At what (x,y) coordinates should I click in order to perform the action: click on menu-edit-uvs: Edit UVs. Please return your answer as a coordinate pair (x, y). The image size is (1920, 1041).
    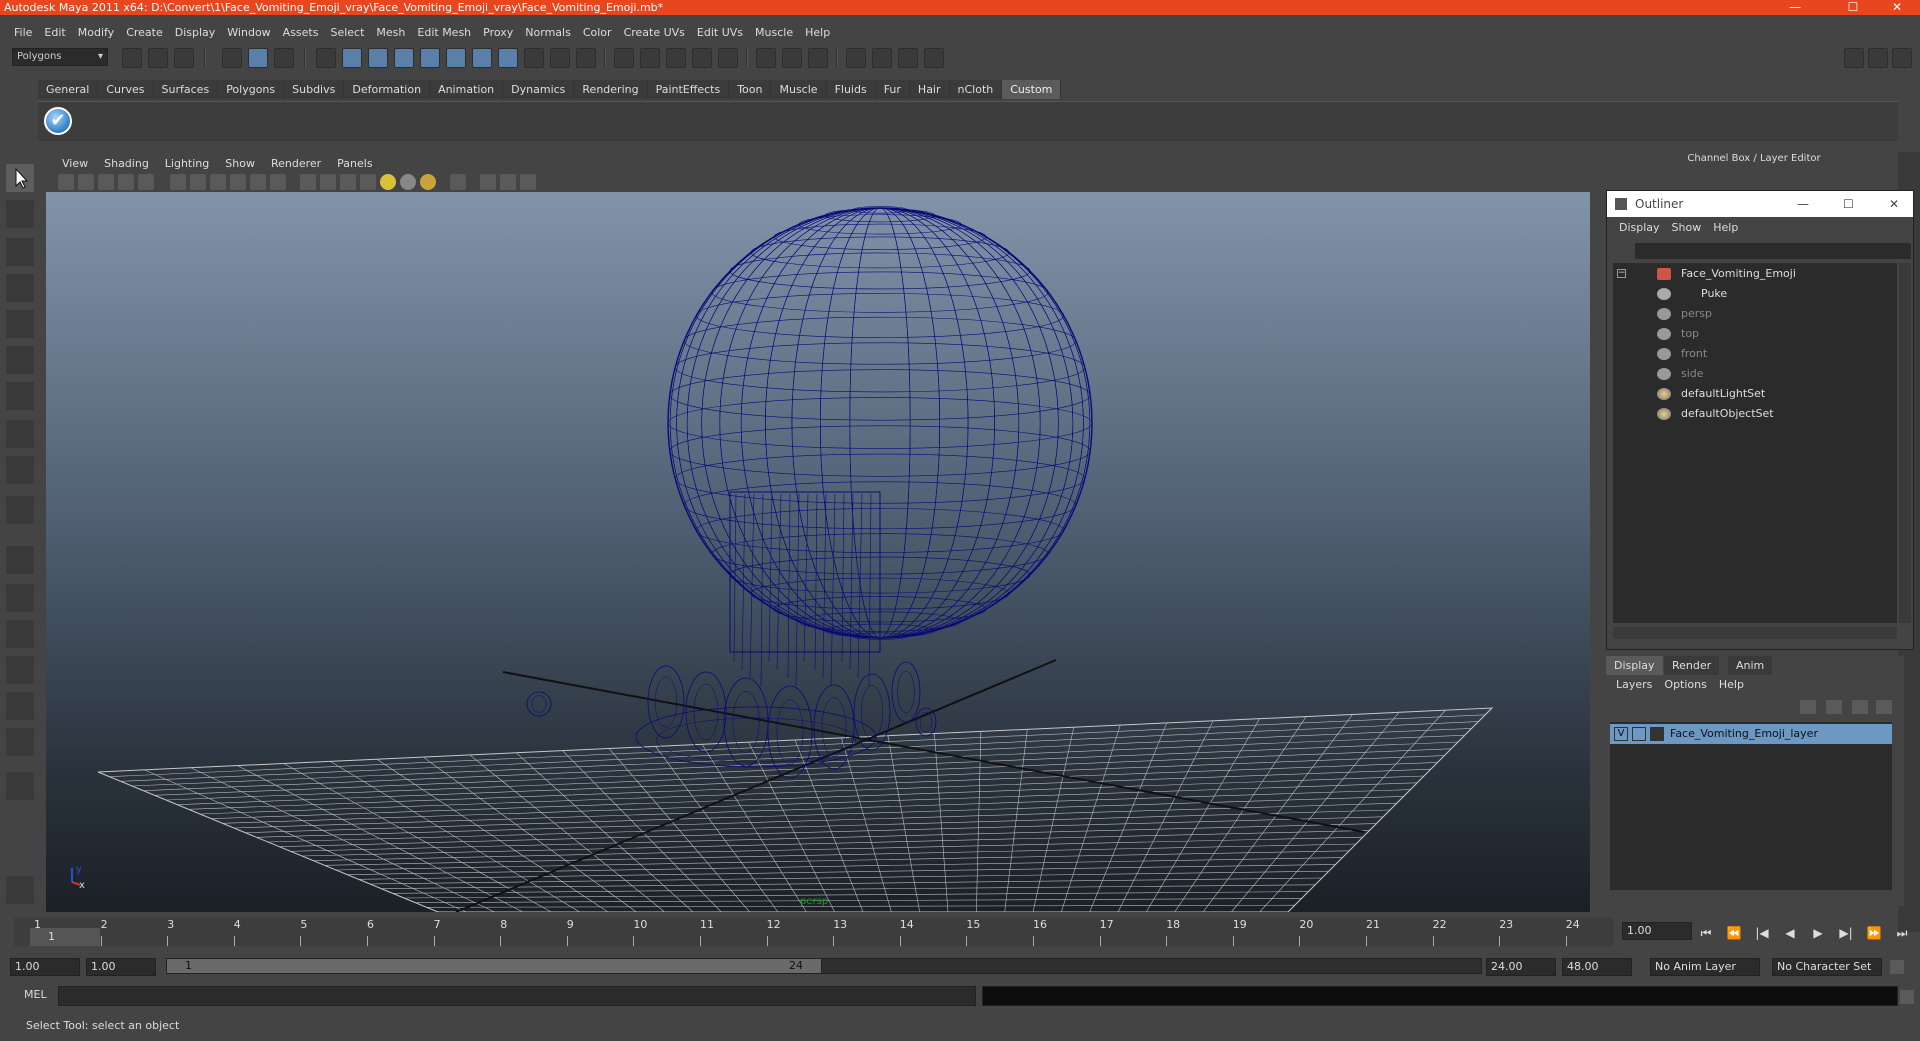
    Looking at the image, I should click on (720, 32).